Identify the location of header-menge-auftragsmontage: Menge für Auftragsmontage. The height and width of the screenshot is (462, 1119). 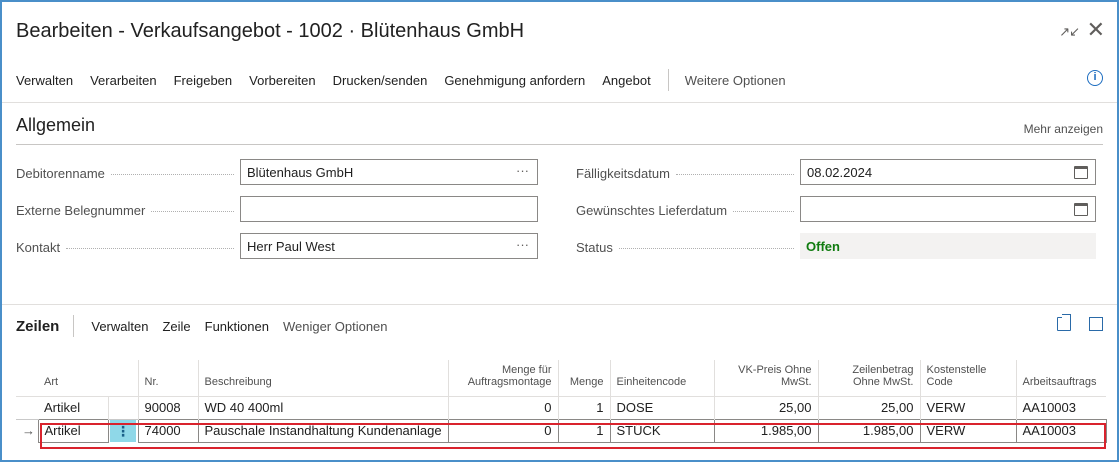
(502, 378).